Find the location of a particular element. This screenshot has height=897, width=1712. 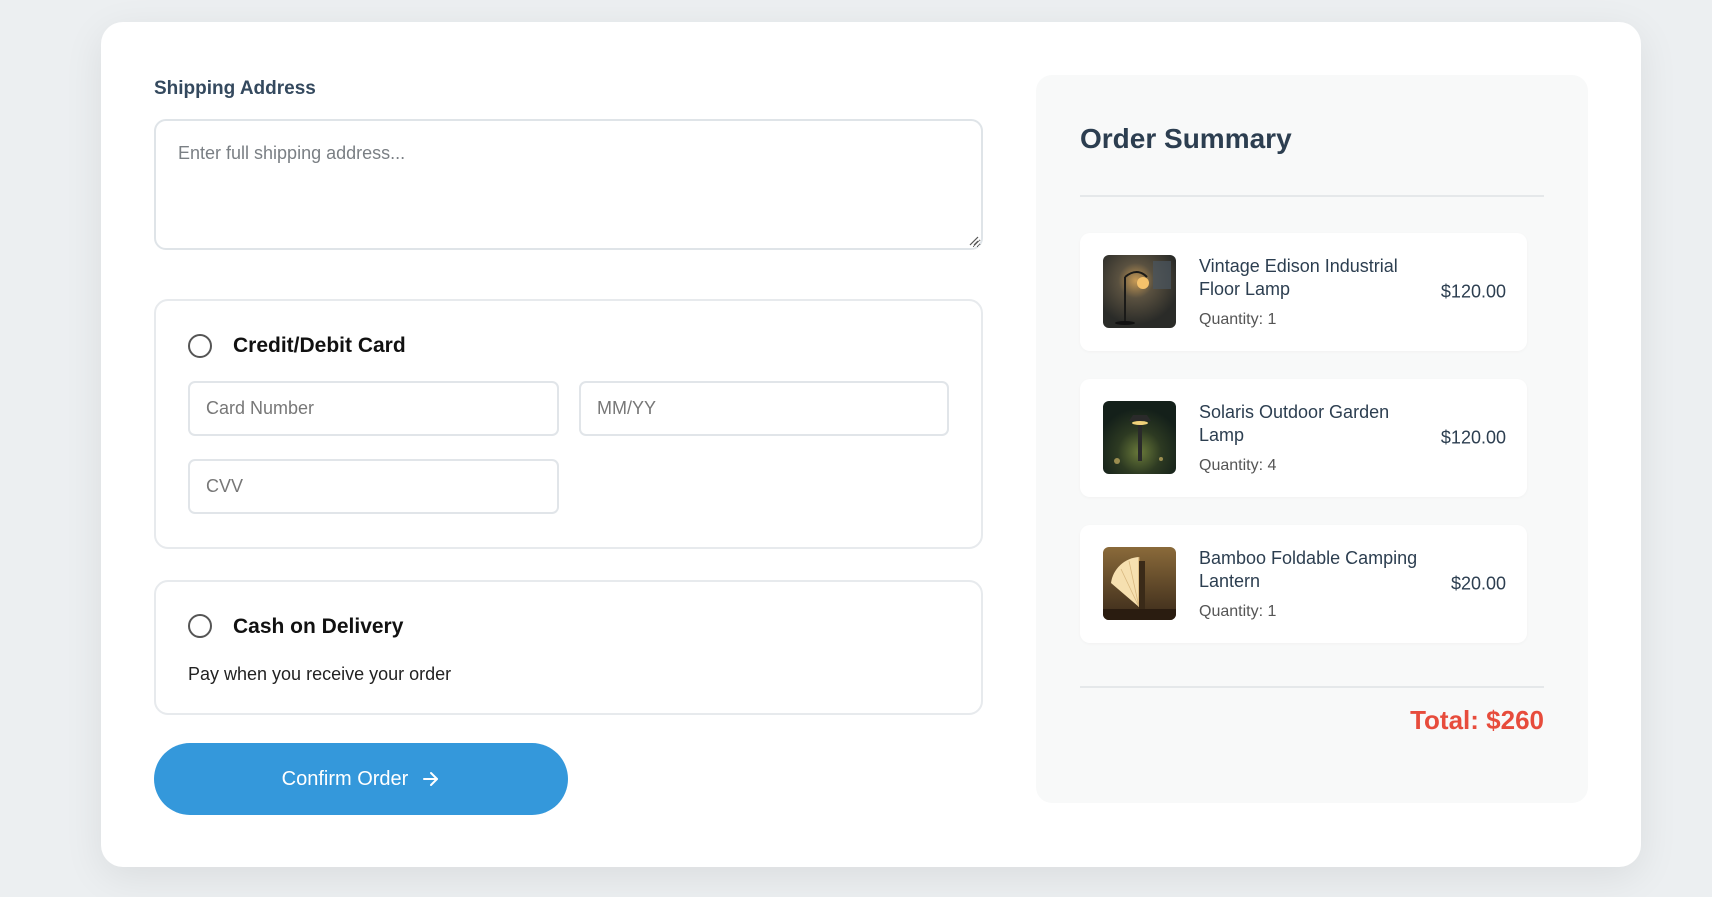

cash-on-delivery-radio is located at coordinates (200, 626).